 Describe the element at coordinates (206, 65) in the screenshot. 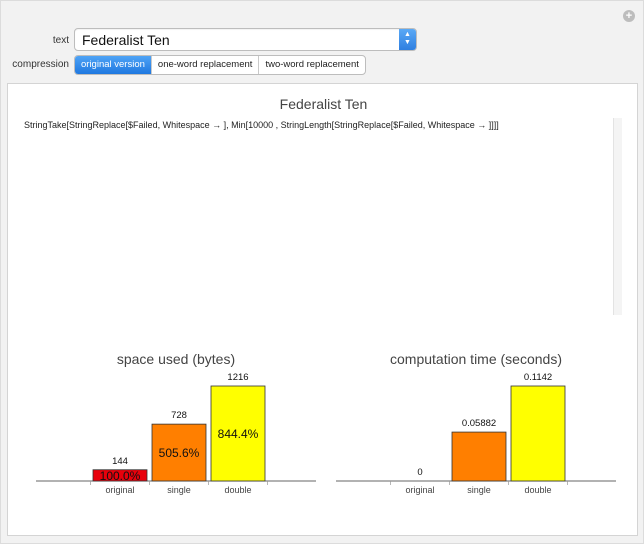

I see `compression-option-one-word: one-word replacement` at that location.